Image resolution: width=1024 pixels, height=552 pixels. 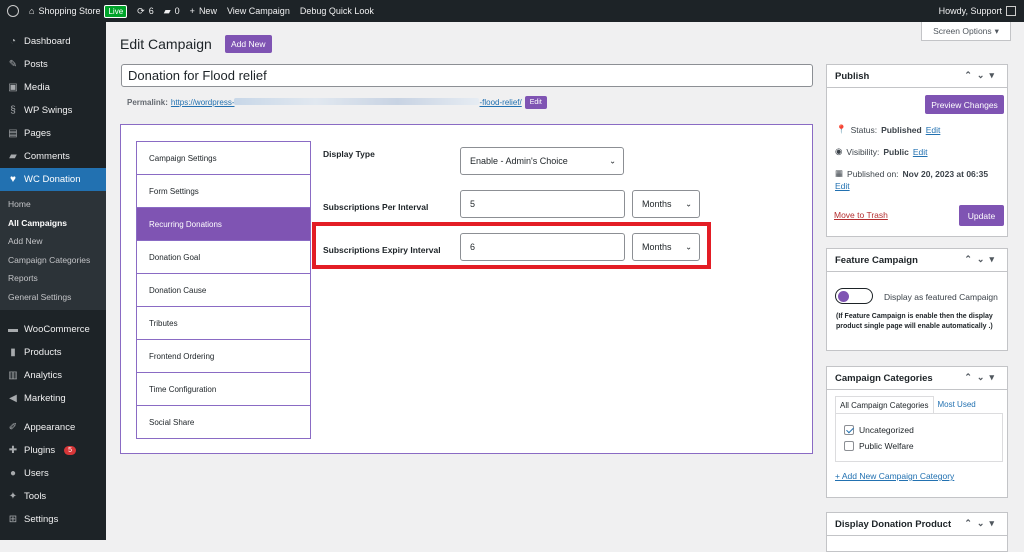 What do you see at coordinates (854, 296) in the screenshot?
I see `featured-toggle` at bounding box center [854, 296].